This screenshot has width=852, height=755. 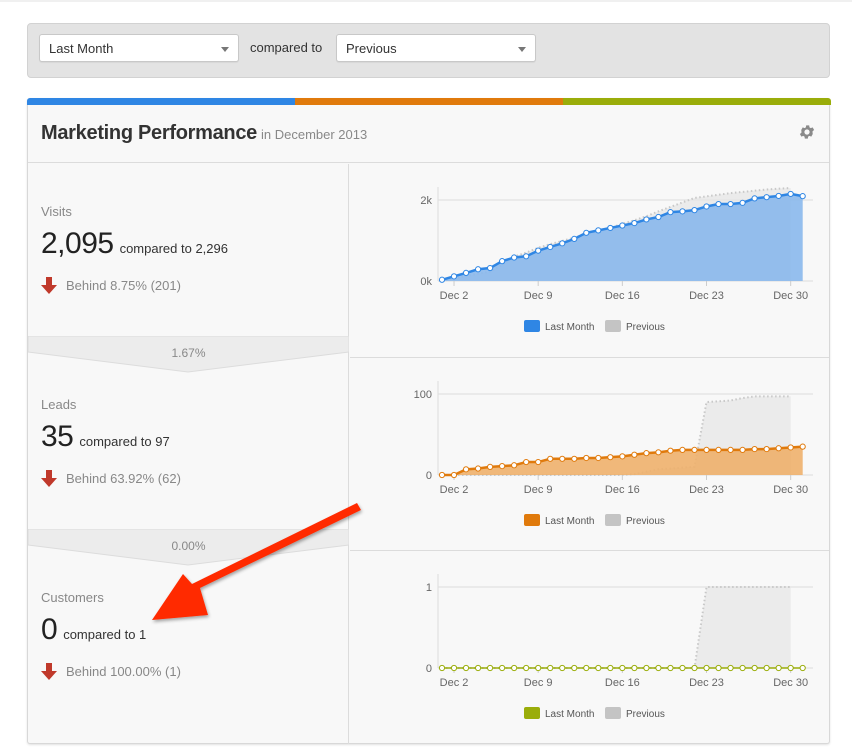 What do you see at coordinates (428, 134) in the screenshot?
I see `card-header: Marketing Performance in December 2013` at bounding box center [428, 134].